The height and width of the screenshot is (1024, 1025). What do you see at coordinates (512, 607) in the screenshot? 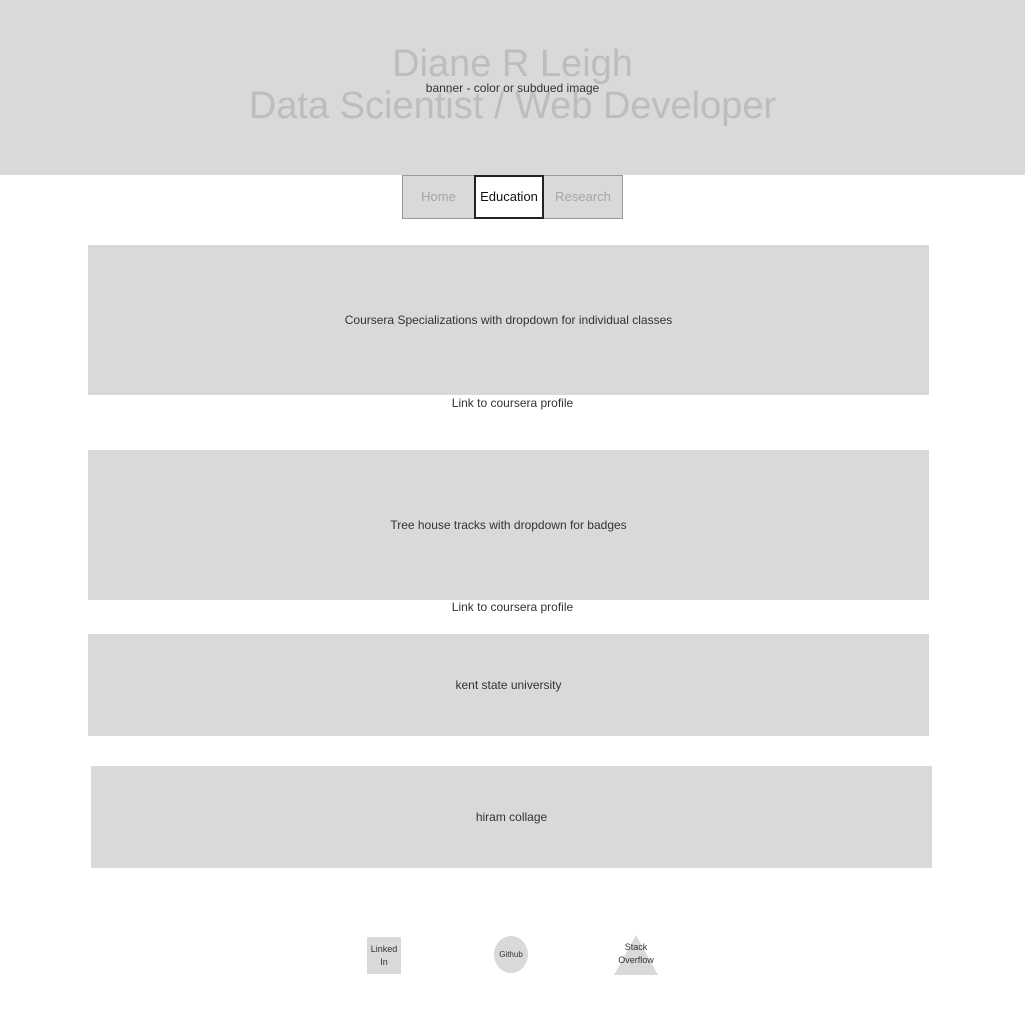
I see `treehouse-profile-link: Link to coursera profile` at bounding box center [512, 607].